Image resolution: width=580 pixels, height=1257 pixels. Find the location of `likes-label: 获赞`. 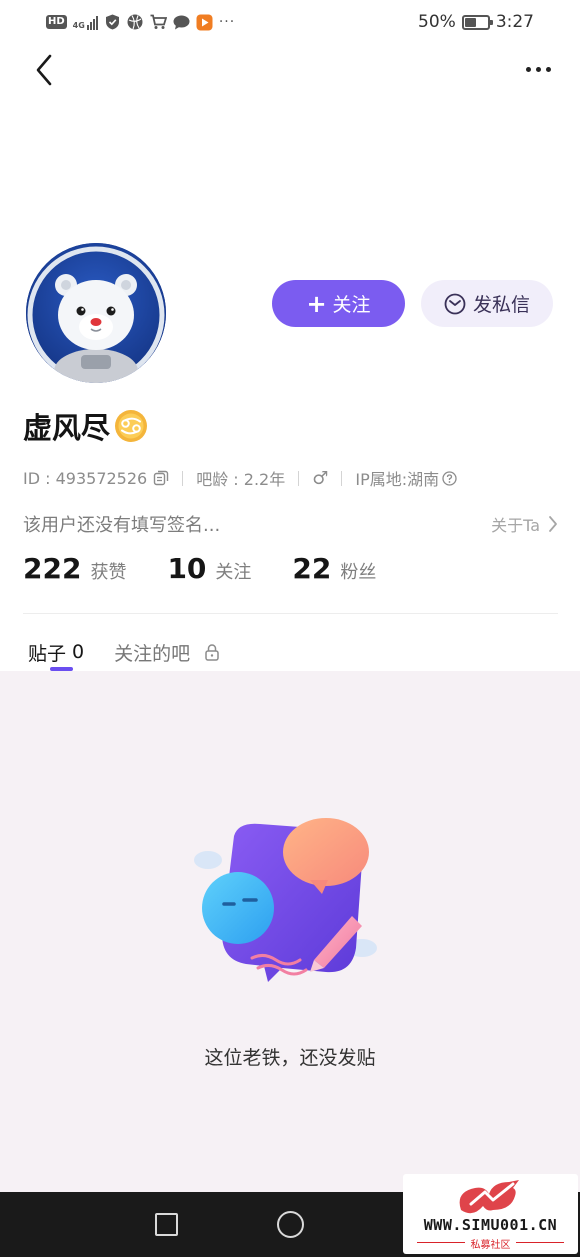

likes-label: 获赞 is located at coordinates (108, 572).